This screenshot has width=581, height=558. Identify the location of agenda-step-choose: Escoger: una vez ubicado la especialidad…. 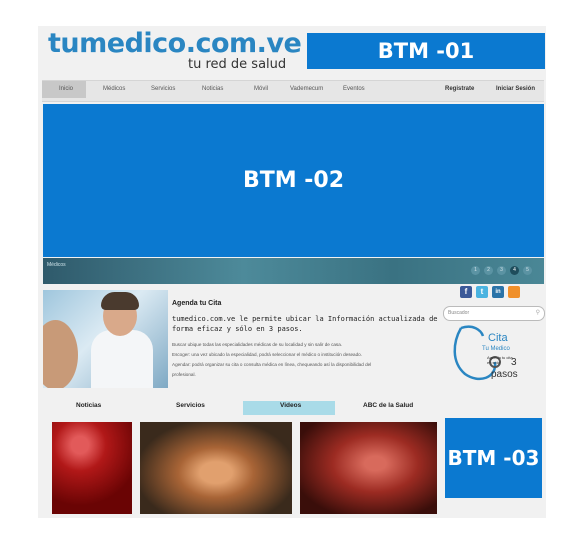
(267, 354).